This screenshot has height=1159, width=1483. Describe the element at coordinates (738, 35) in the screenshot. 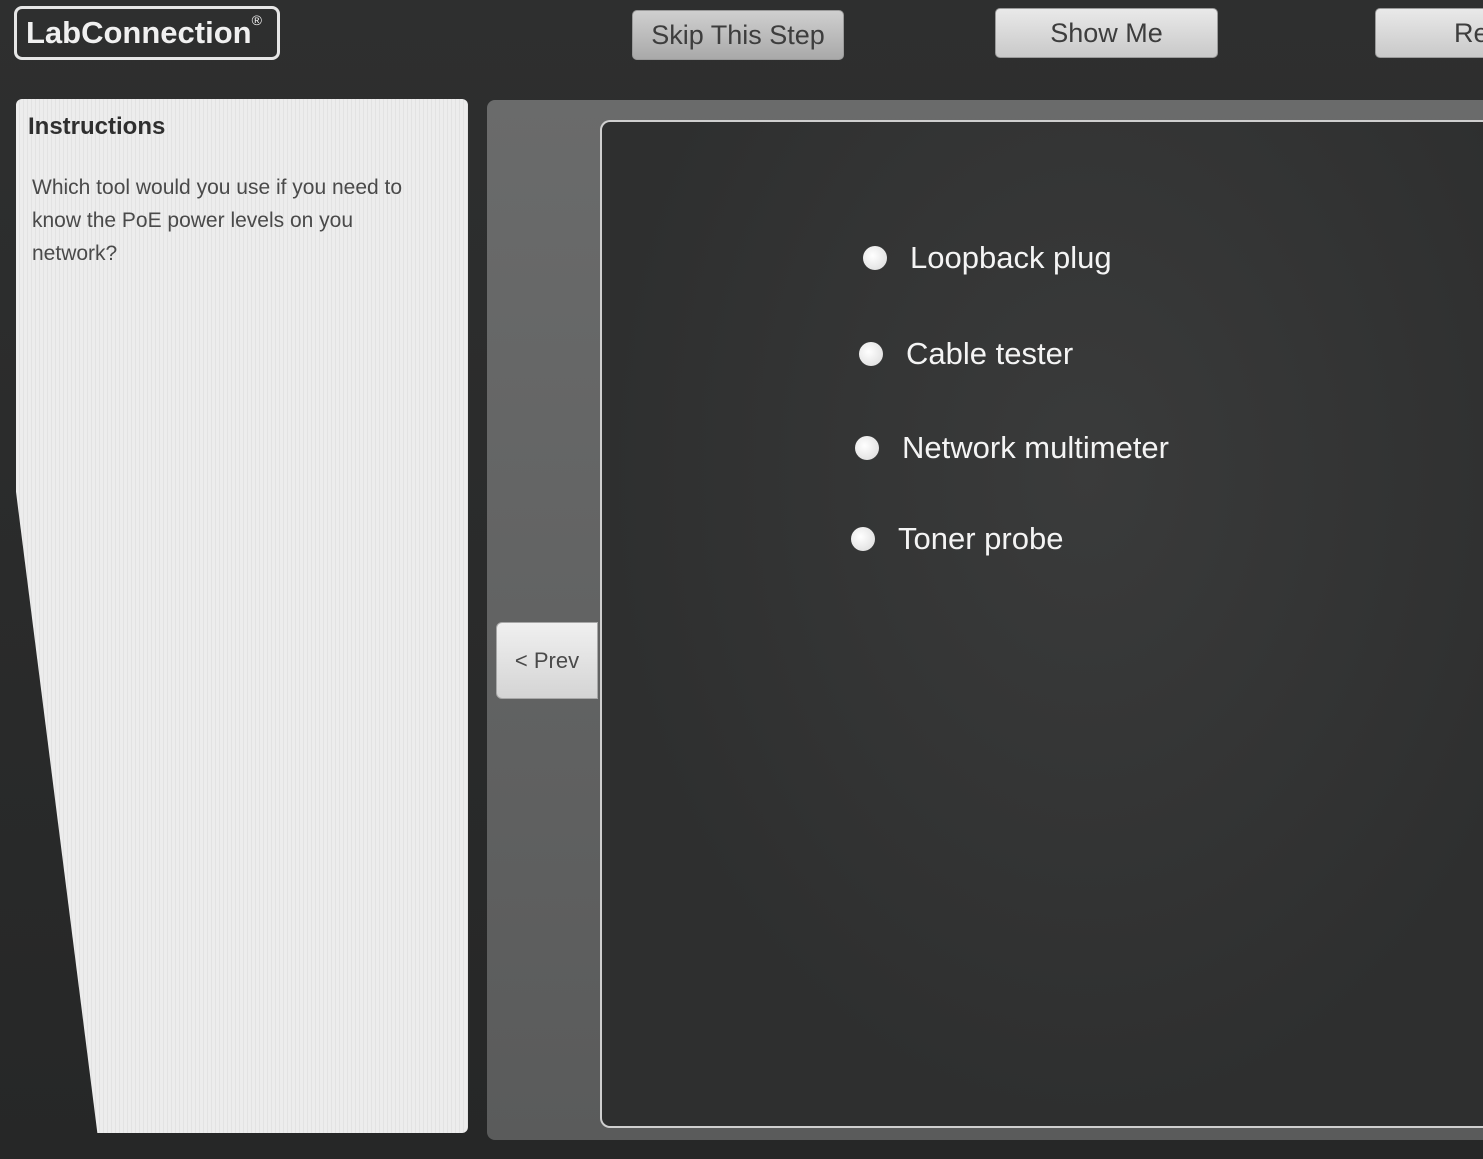

I see `skip-this-step-button: Skip This Step` at that location.